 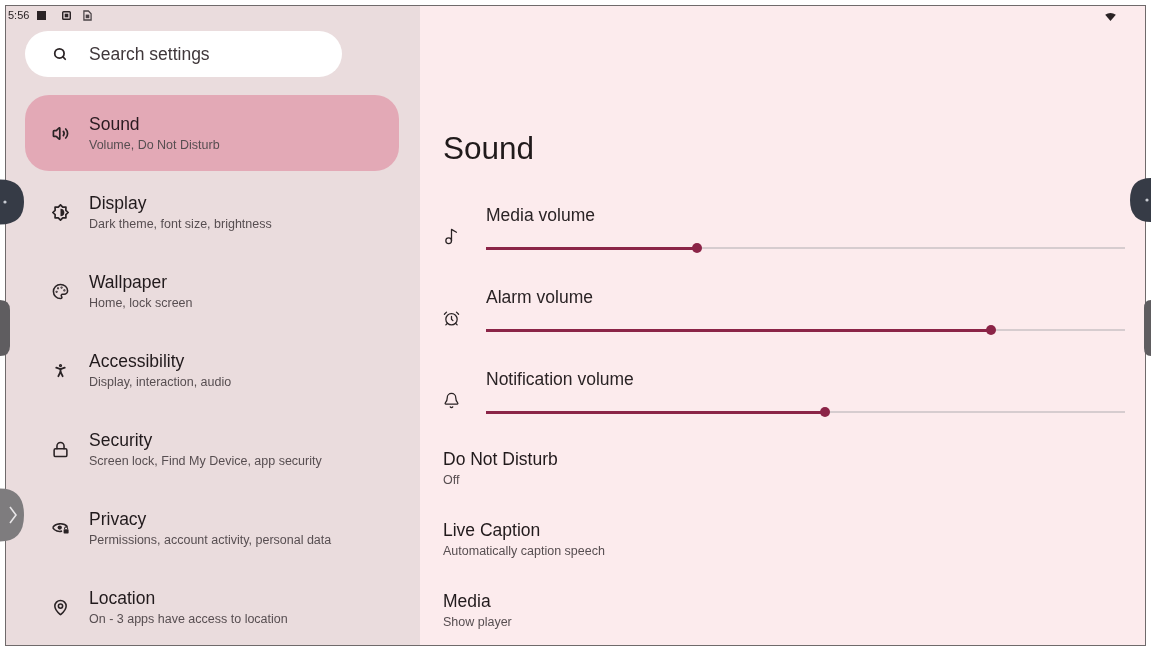 I want to click on settings-item: Do Not Disturb Off, so click(x=500, y=468).